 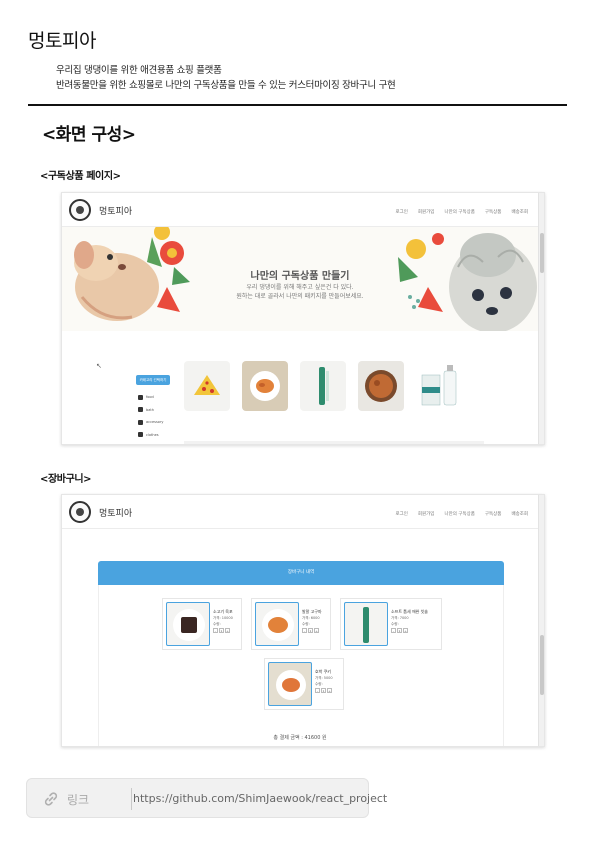 I want to click on cursor-icon: ↖, so click(x=99, y=366).